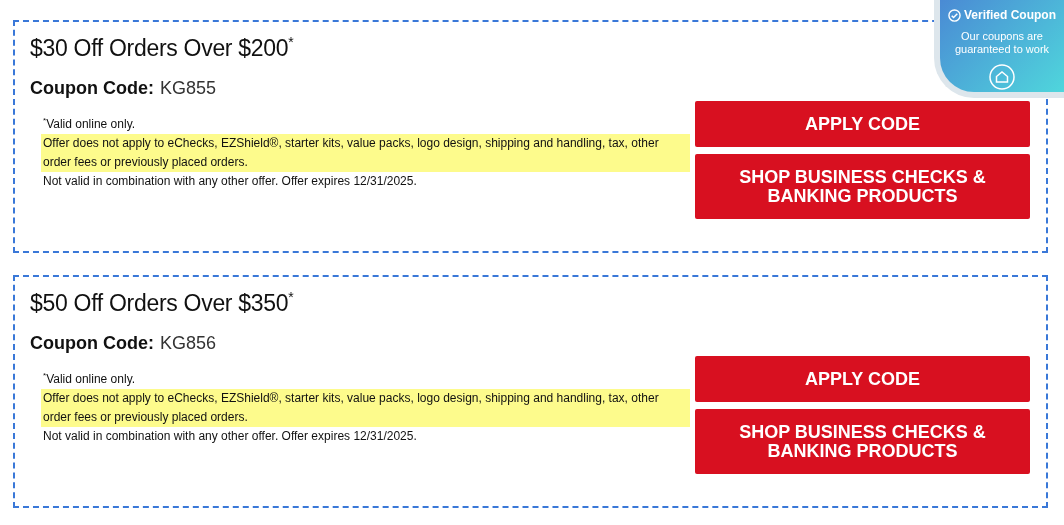 The image size is (1064, 525). What do you see at coordinates (188, 342) in the screenshot?
I see `coupon-code: KG856` at bounding box center [188, 342].